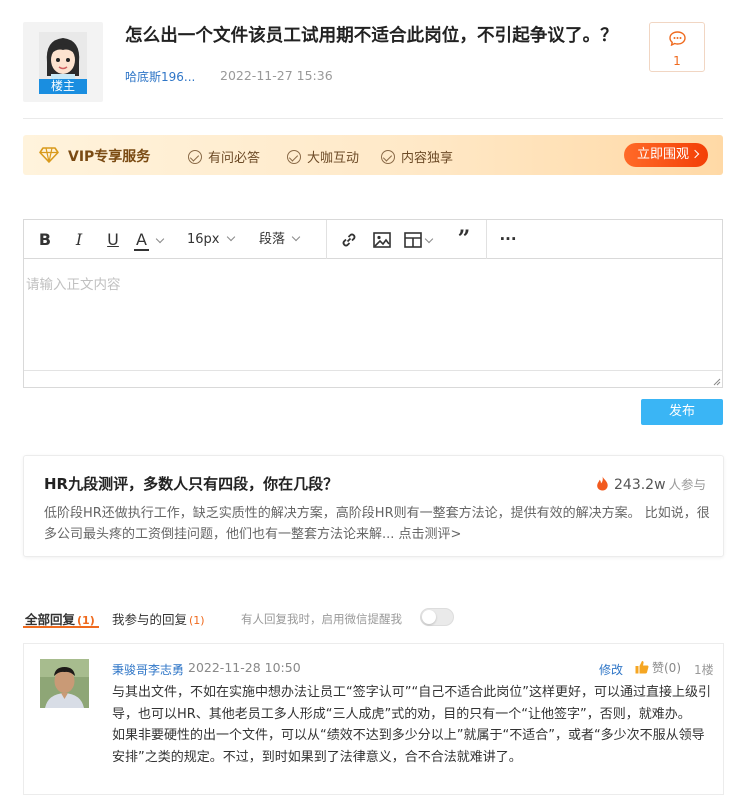  I want to click on vip-feature-label: 内容独享, so click(427, 158).